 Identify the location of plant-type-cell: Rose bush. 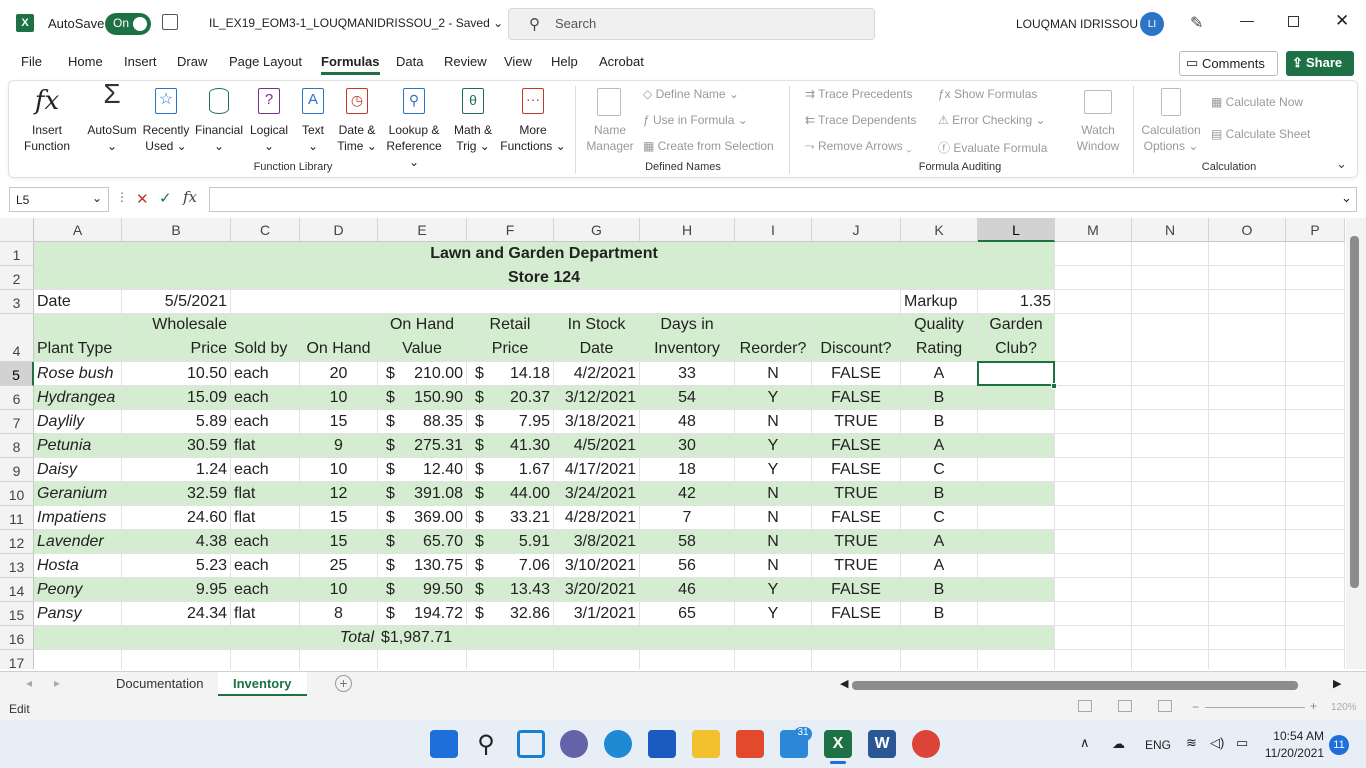
(78, 374).